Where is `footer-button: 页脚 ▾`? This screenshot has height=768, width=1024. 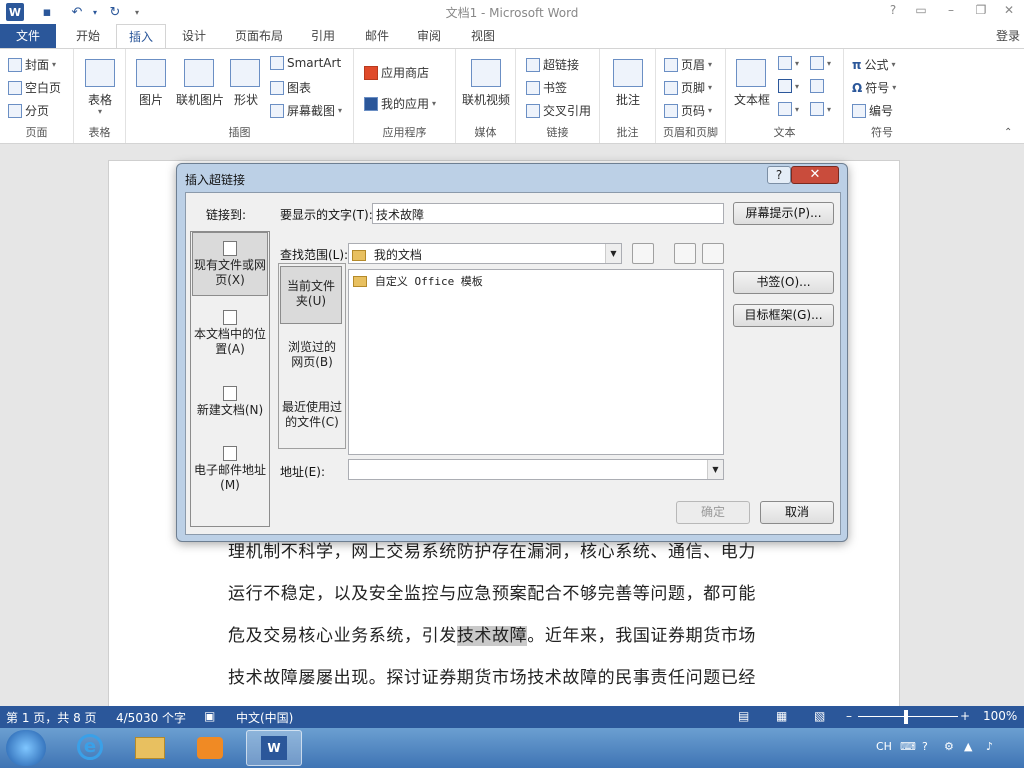
footer-button: 页脚 ▾ is located at coordinates (688, 87).